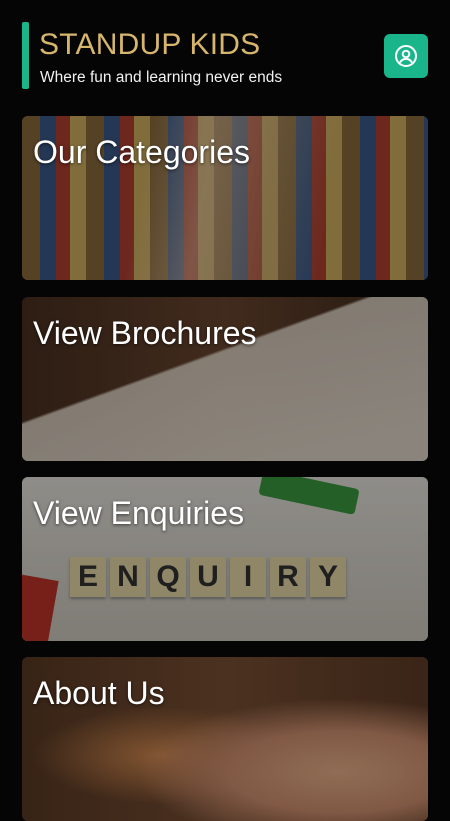 The width and height of the screenshot is (450, 821). What do you see at coordinates (141, 152) in the screenshot?
I see `categories-card-label: Our Categories` at bounding box center [141, 152].